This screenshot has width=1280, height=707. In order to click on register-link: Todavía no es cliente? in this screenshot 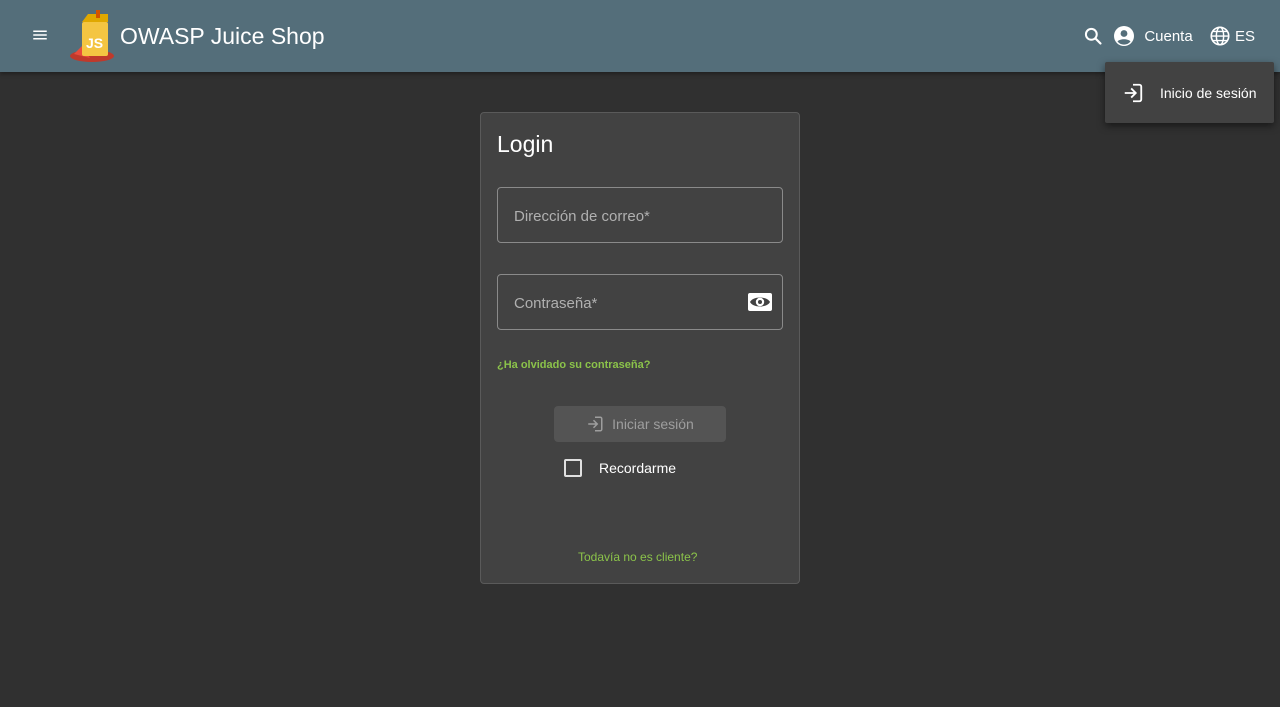, I will do `click(637, 557)`.